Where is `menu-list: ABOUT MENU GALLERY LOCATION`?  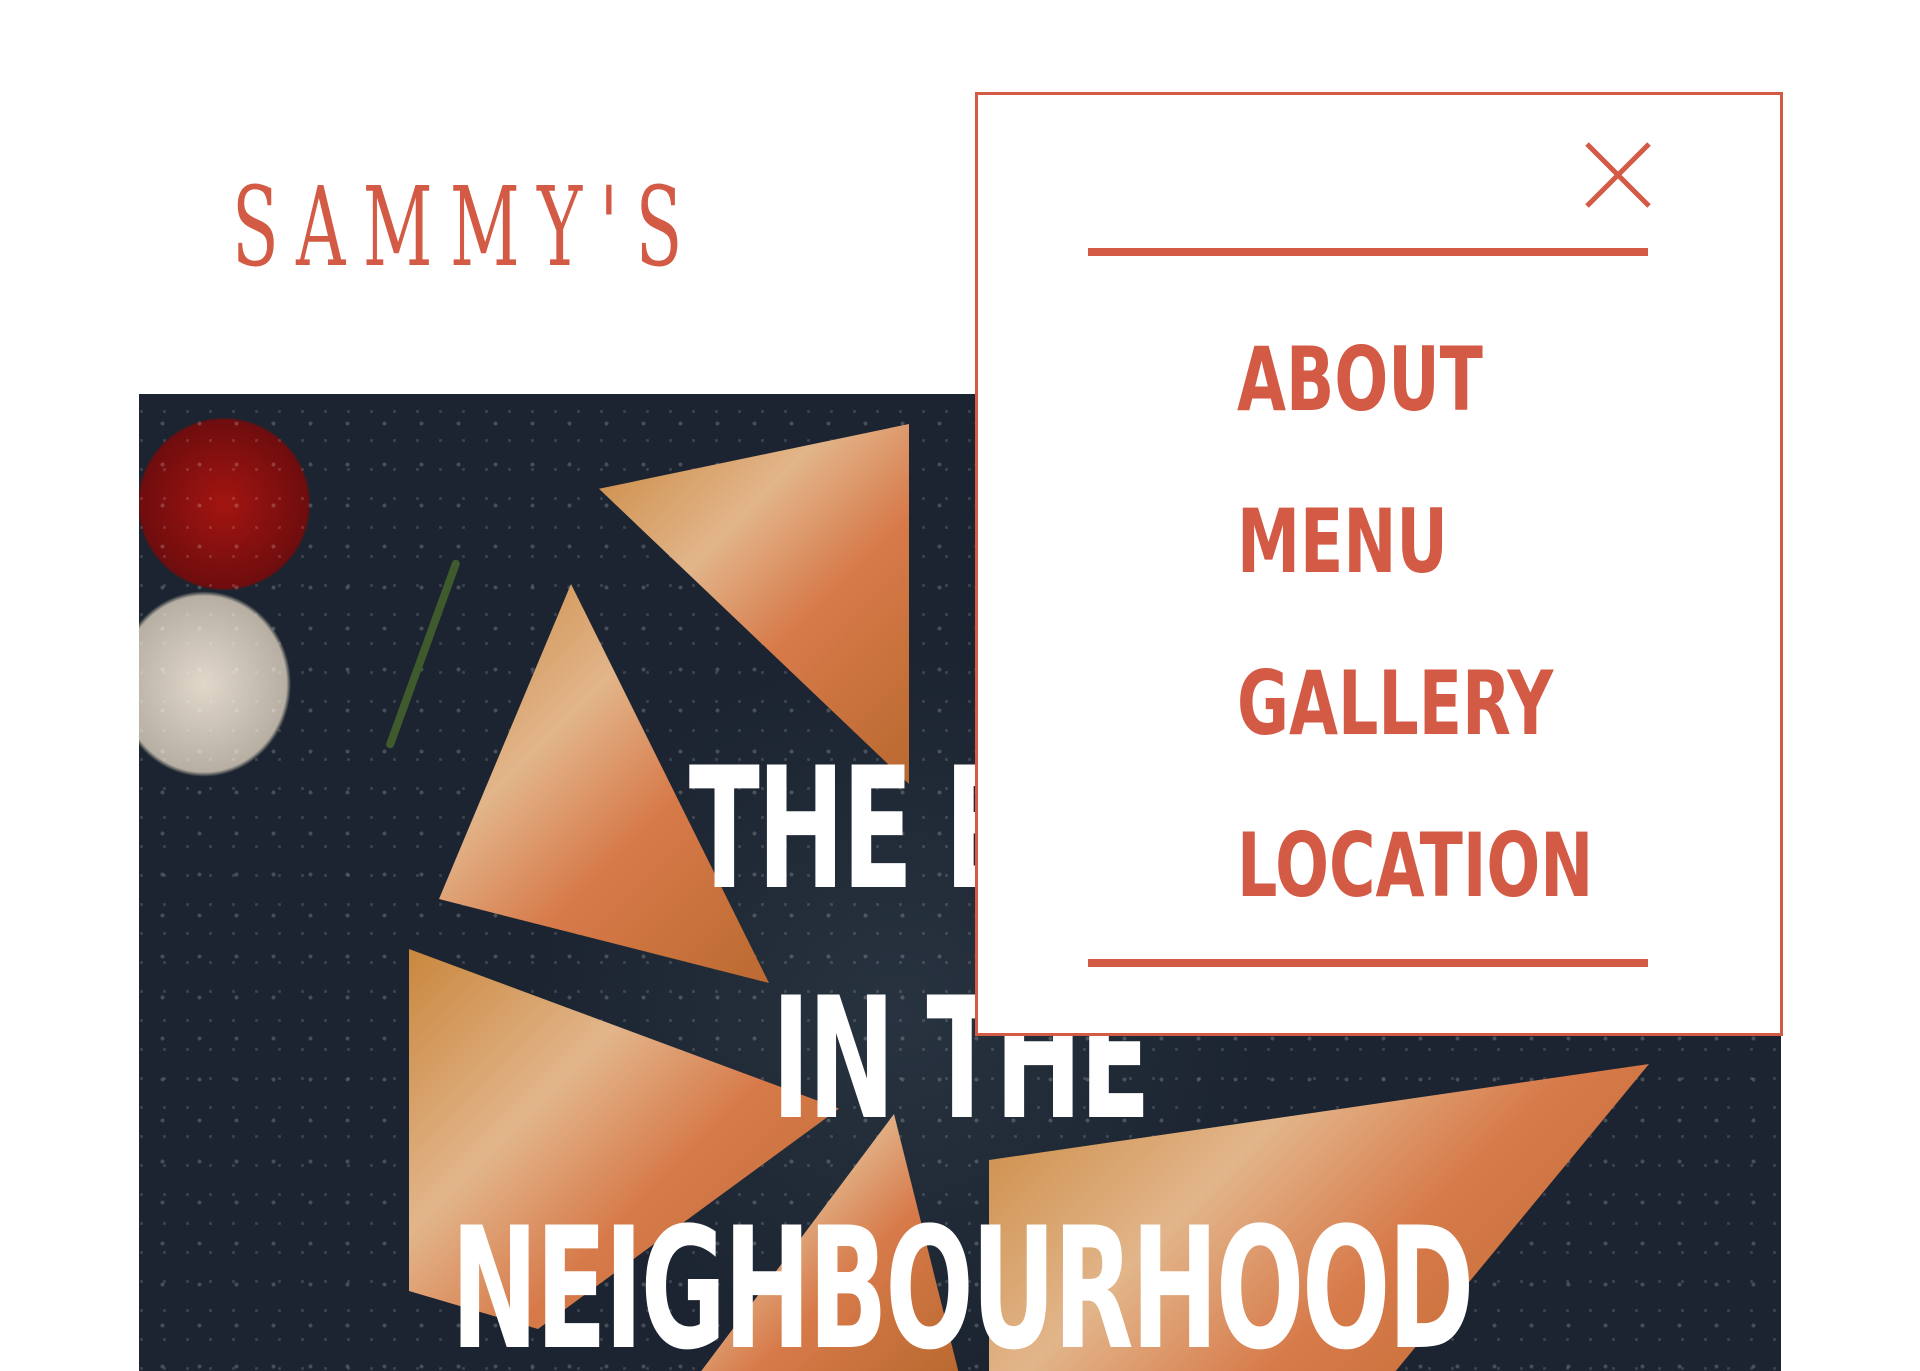 menu-list: ABOUT MENU GALLERY LOCATION is located at coordinates (1484, 644).